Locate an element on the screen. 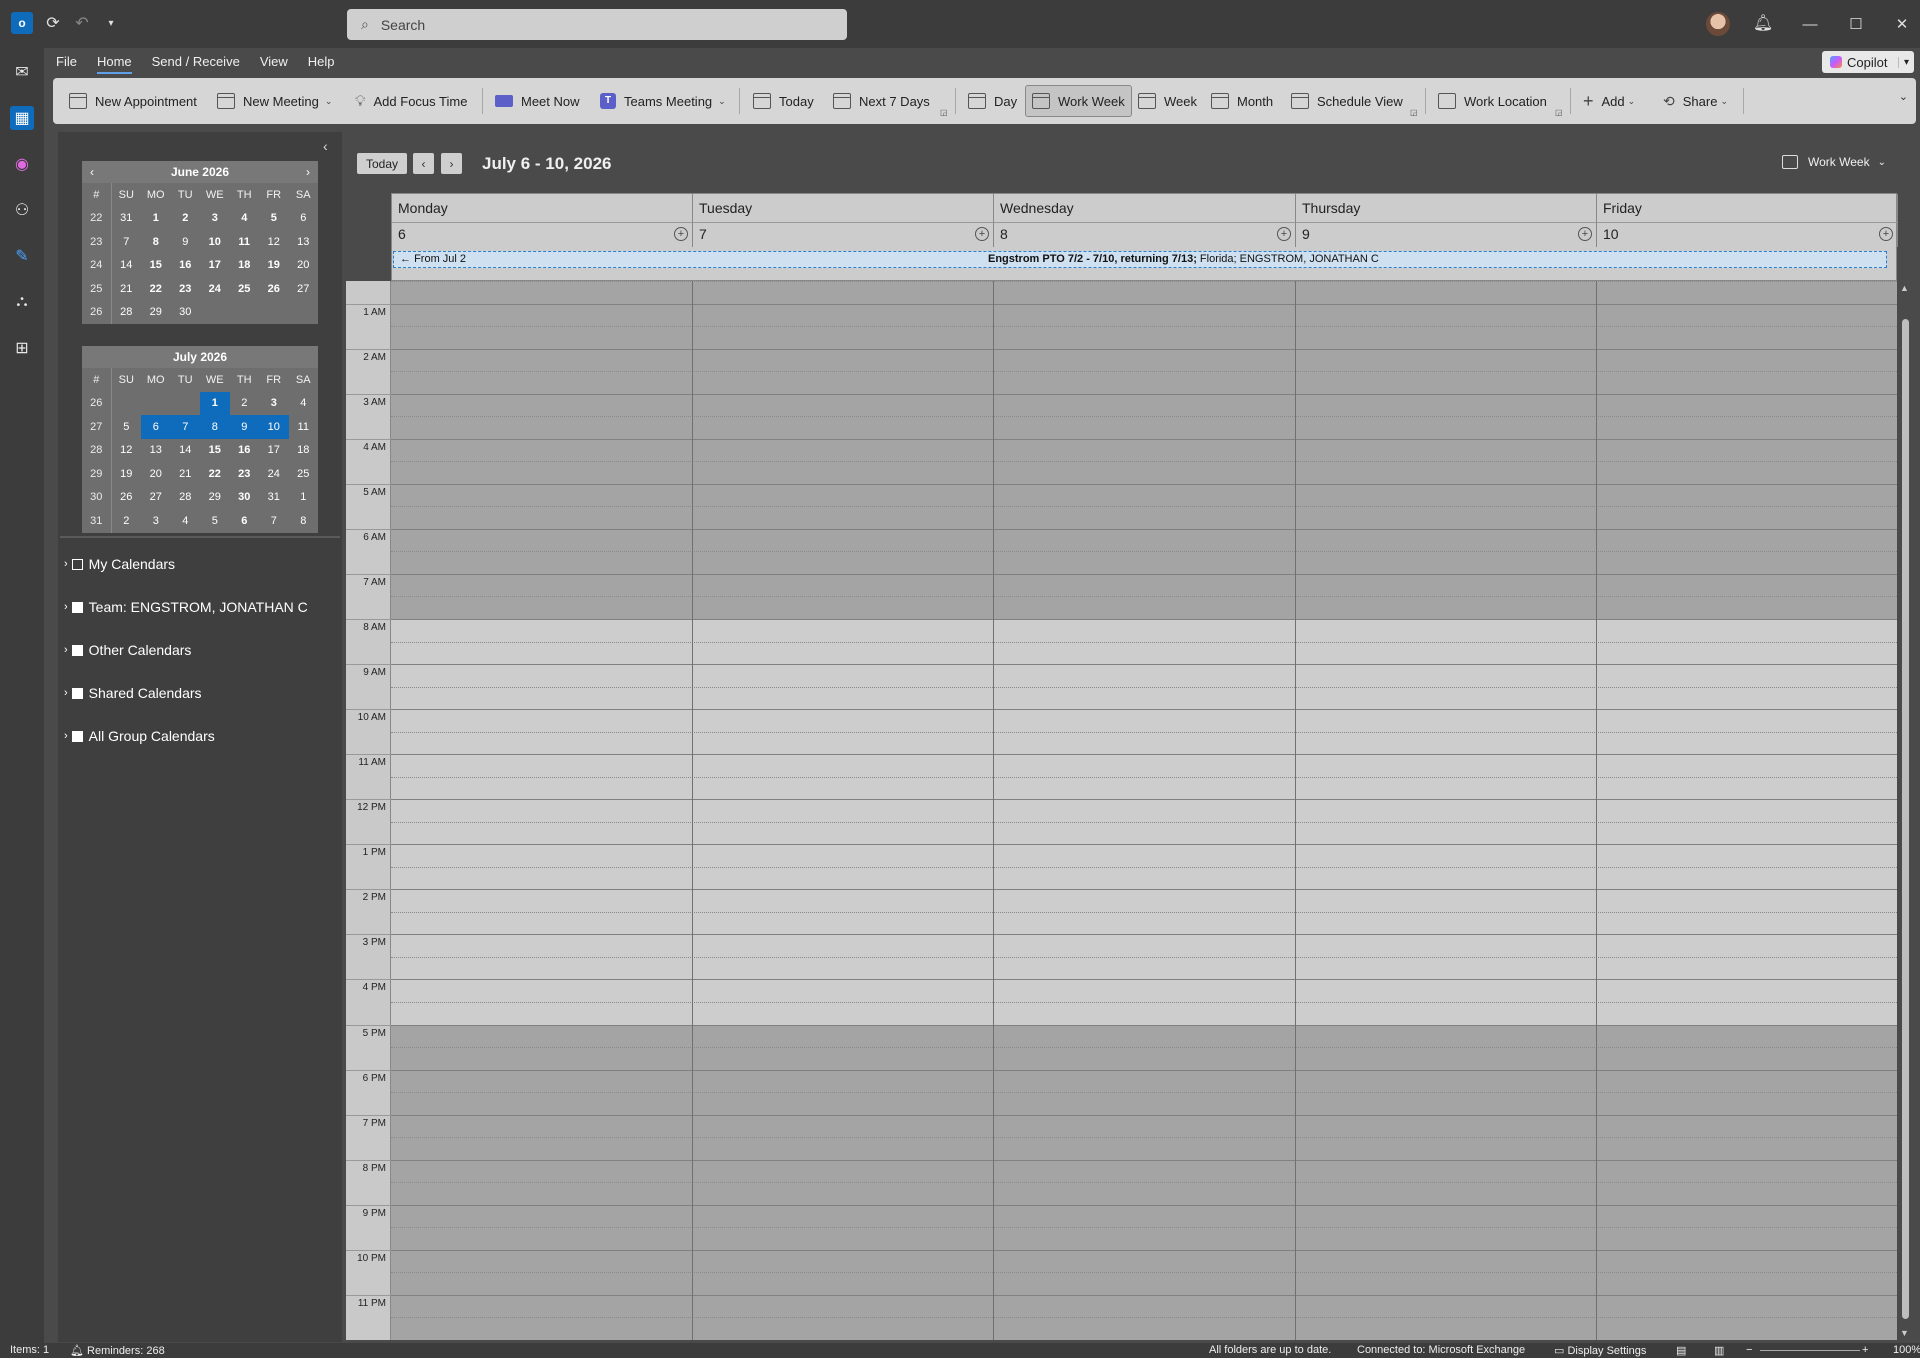 The width and height of the screenshot is (1920, 1358). tab-file: File is located at coordinates (66, 63).